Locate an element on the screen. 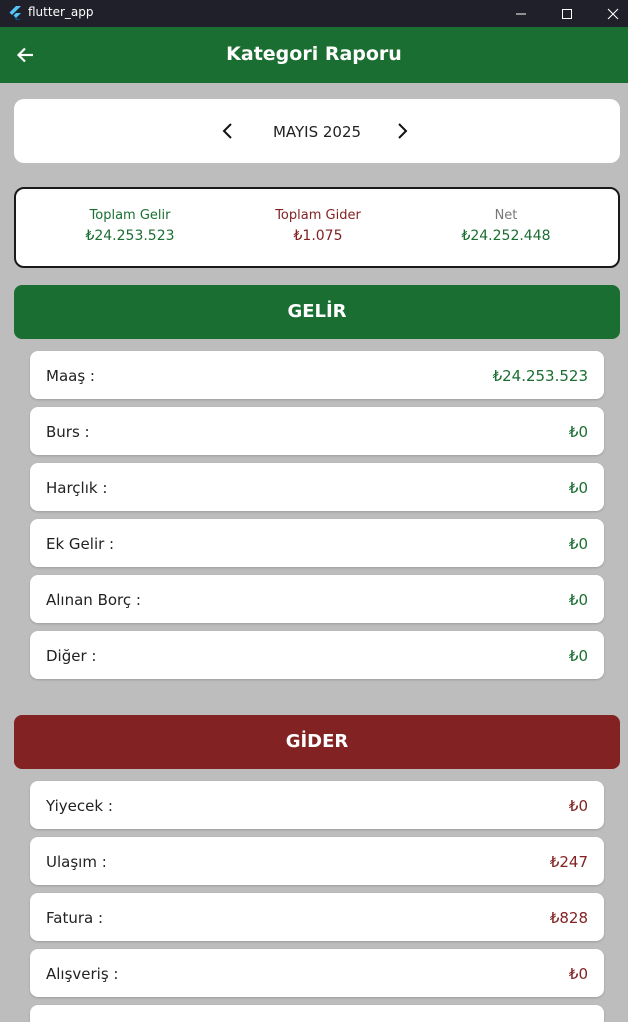 This screenshot has width=628, height=1022. minimize-icon is located at coordinates (521, 13).